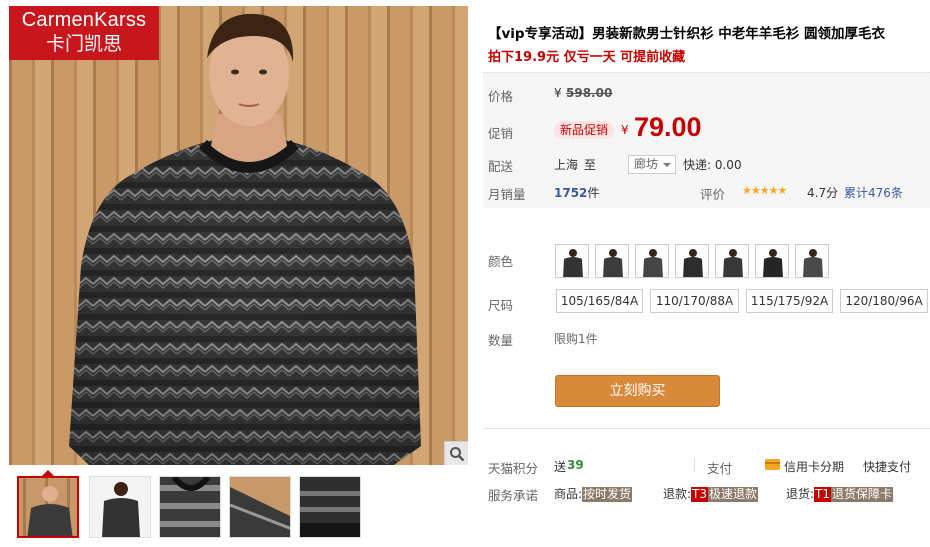  I want to click on points-give: 送, so click(560, 467).